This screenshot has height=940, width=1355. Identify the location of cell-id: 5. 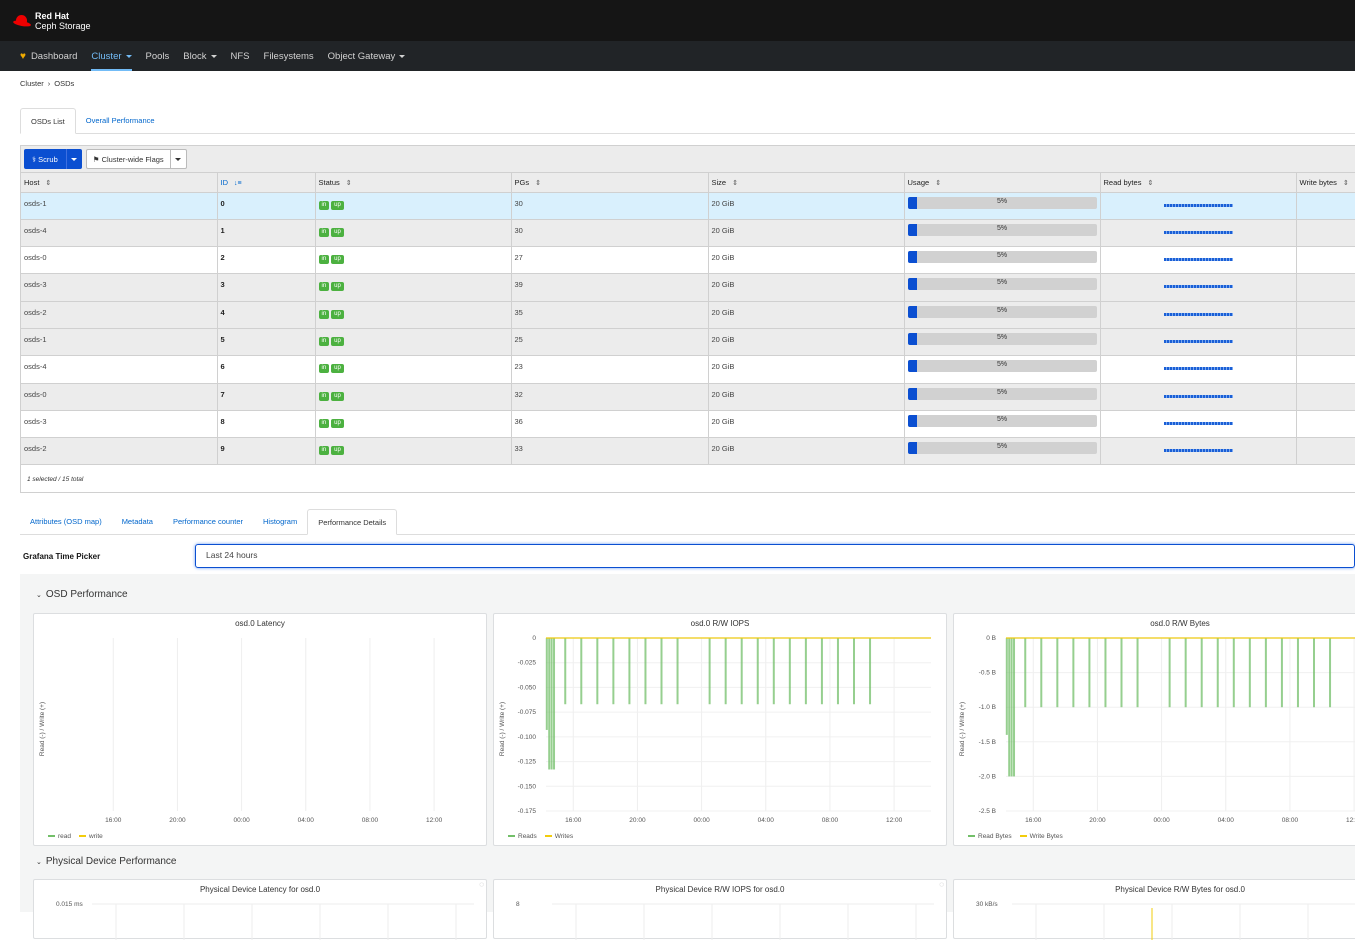
(266, 341).